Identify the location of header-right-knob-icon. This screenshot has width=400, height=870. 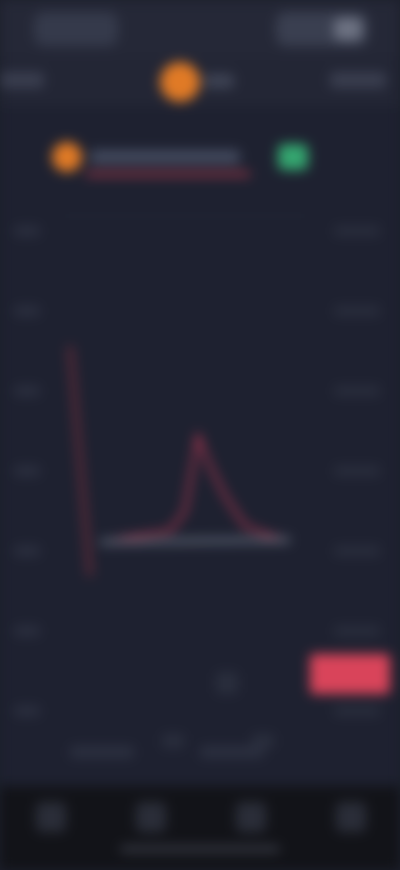
(348, 29).